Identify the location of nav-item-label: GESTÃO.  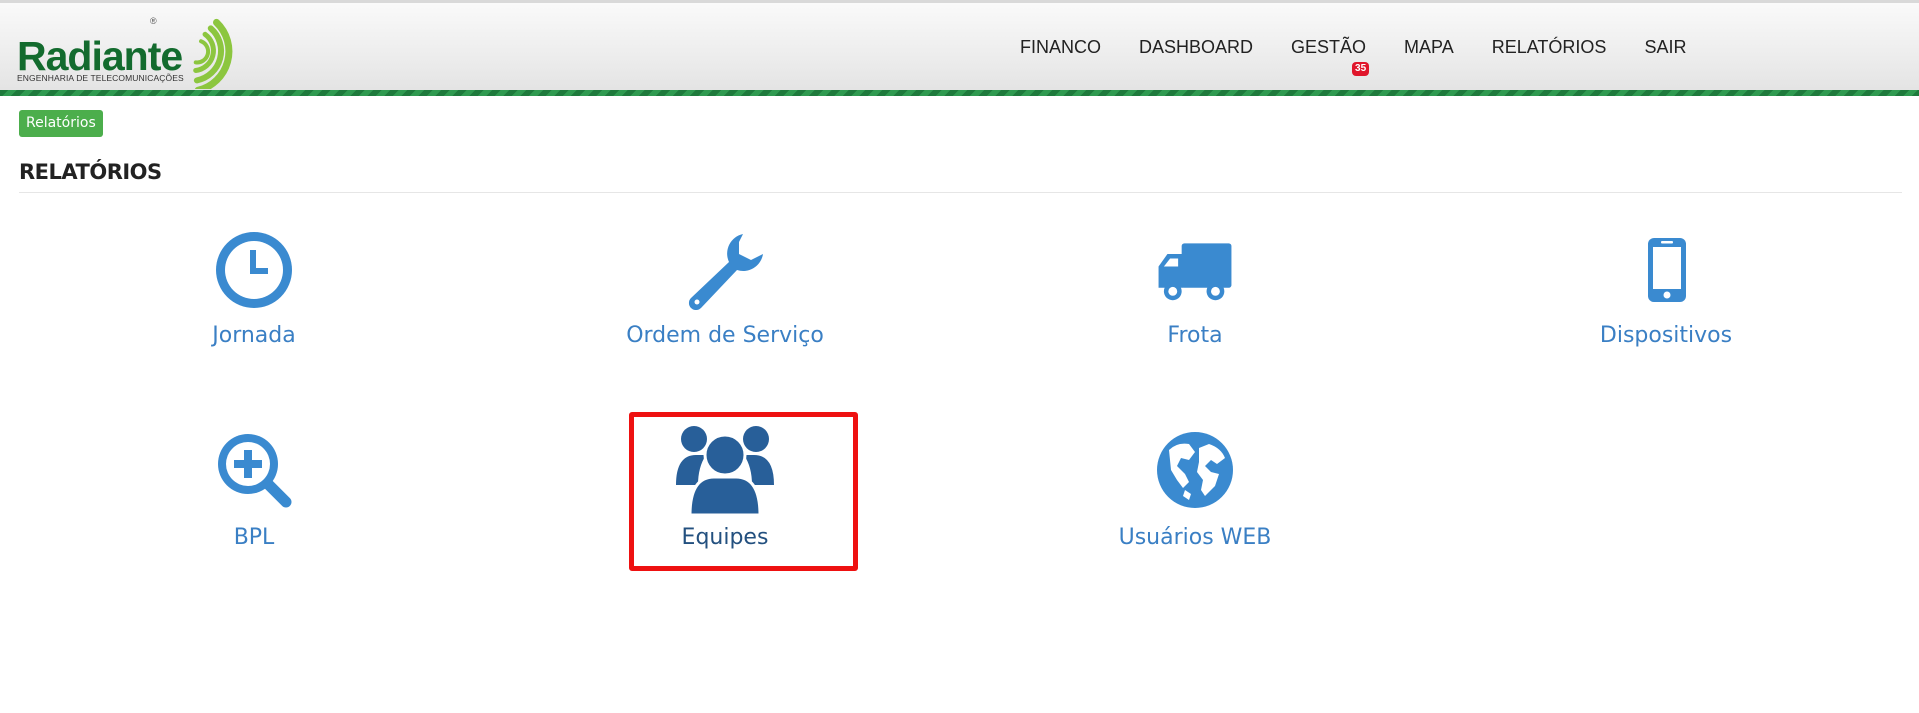
(1329, 47).